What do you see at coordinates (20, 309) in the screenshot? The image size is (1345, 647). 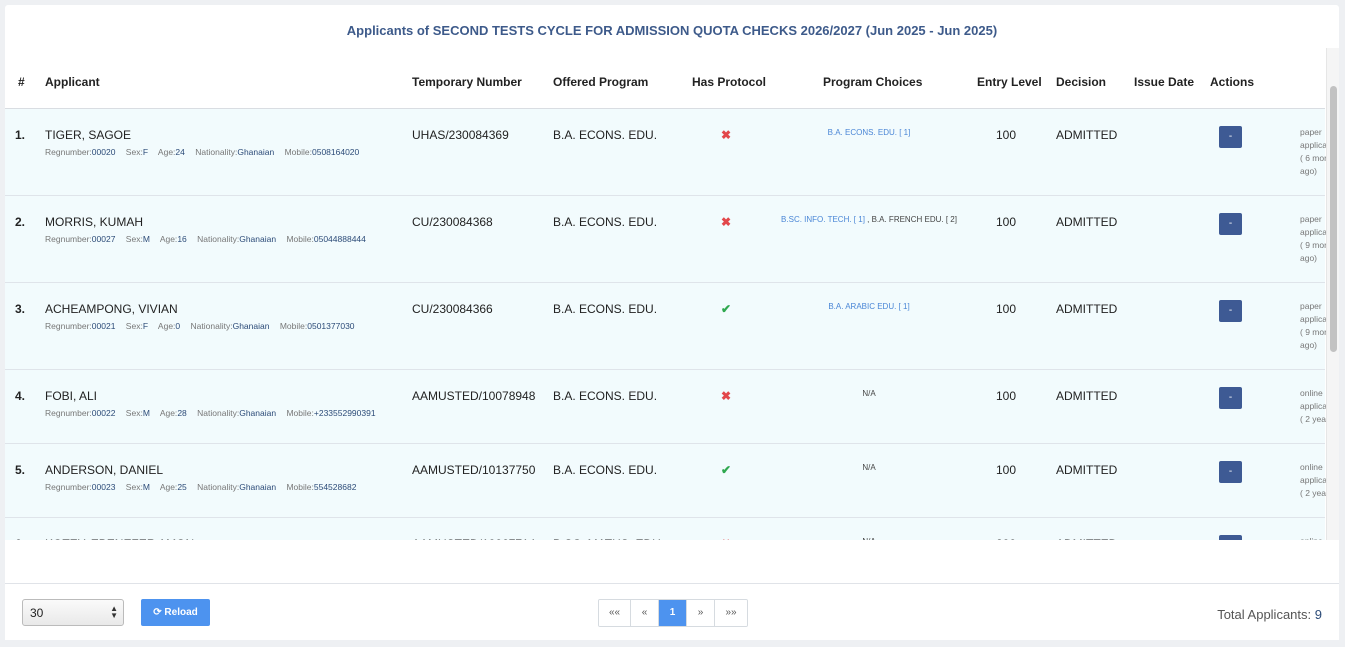 I see `row-number: 3.` at bounding box center [20, 309].